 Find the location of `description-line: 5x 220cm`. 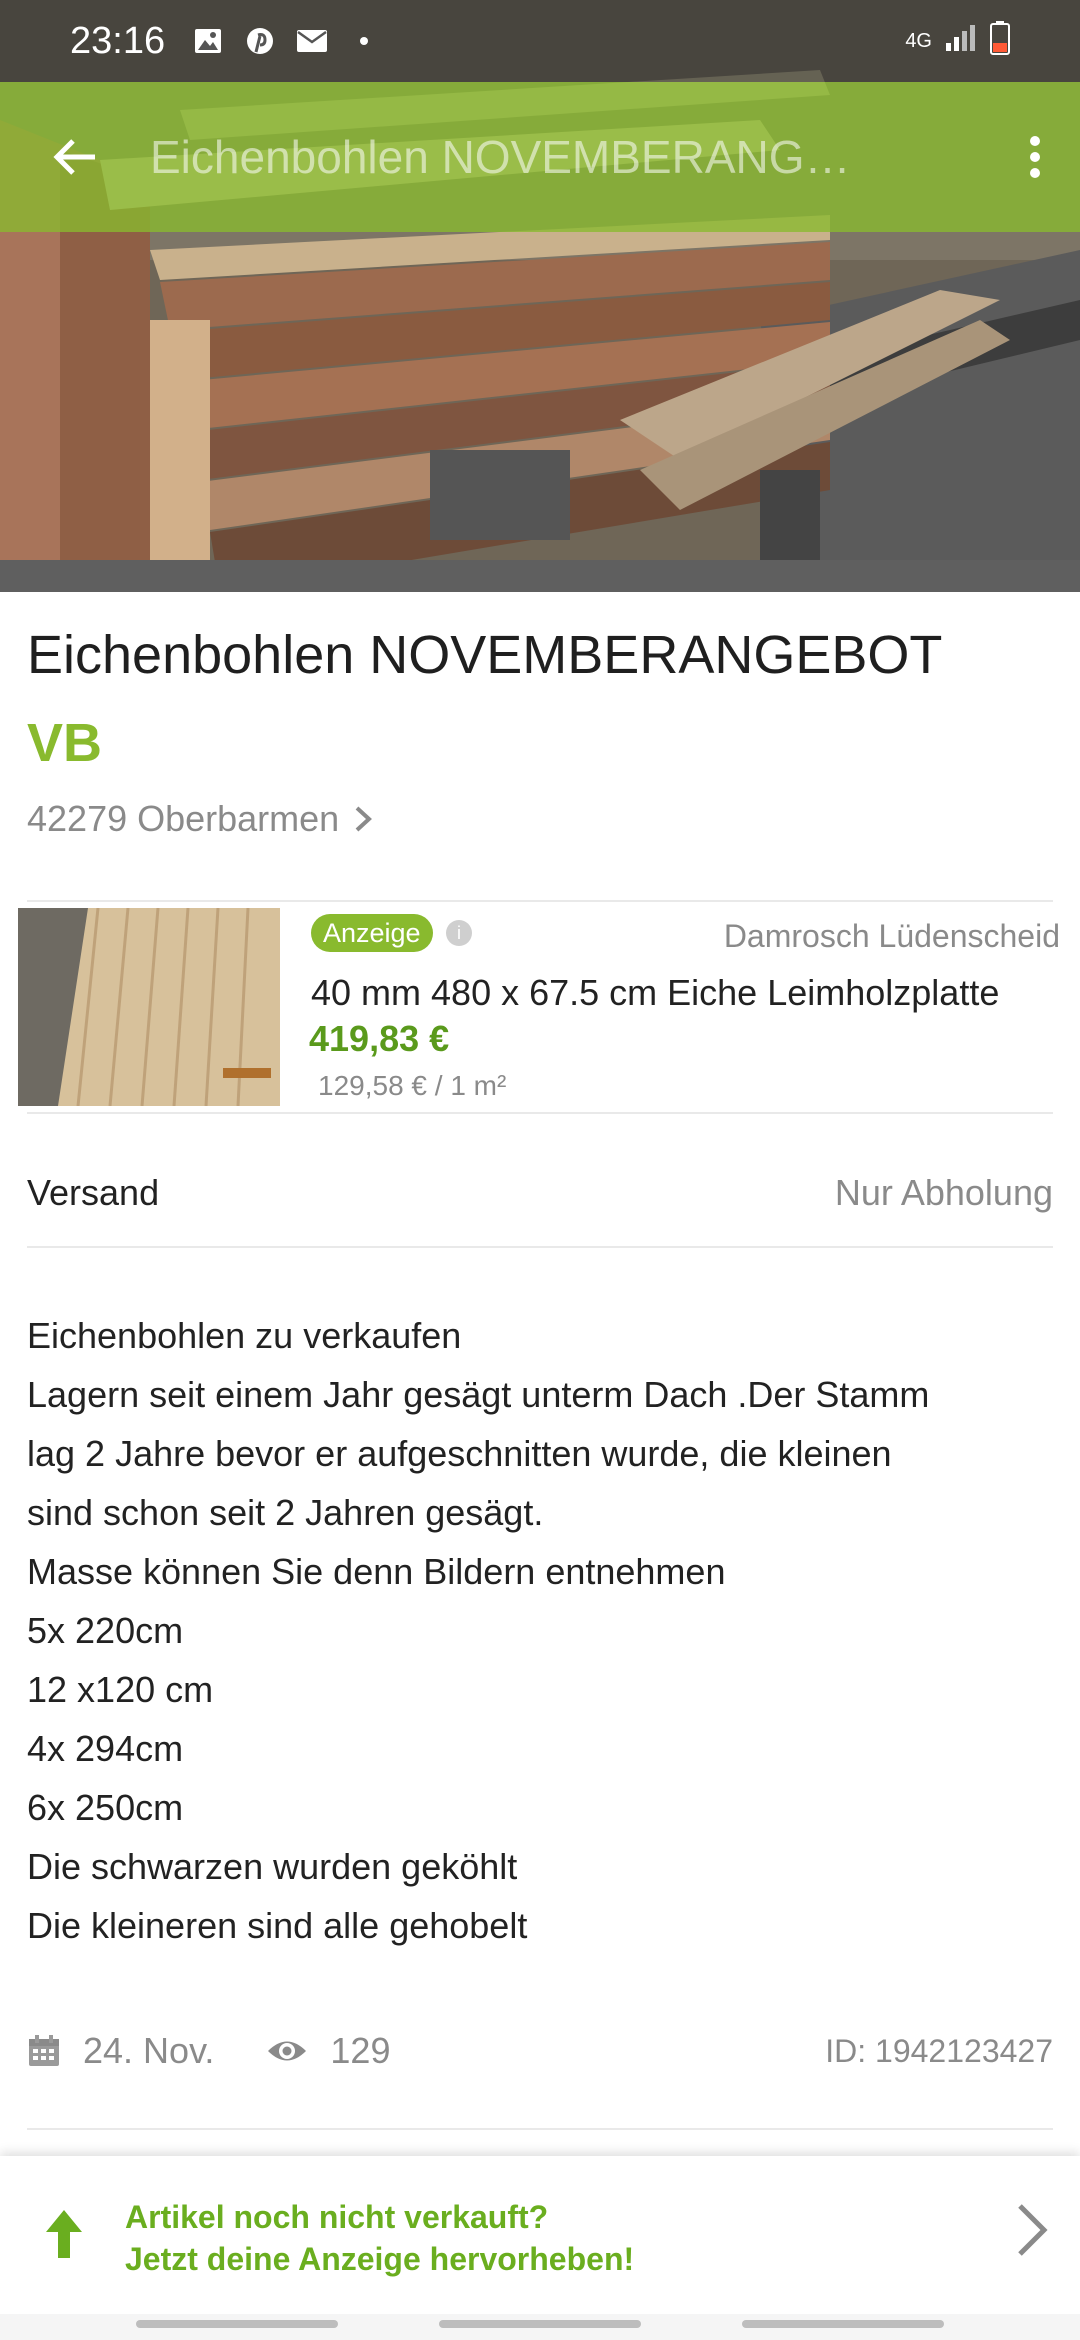

description-line: 5x 220cm is located at coordinates (105, 1630).